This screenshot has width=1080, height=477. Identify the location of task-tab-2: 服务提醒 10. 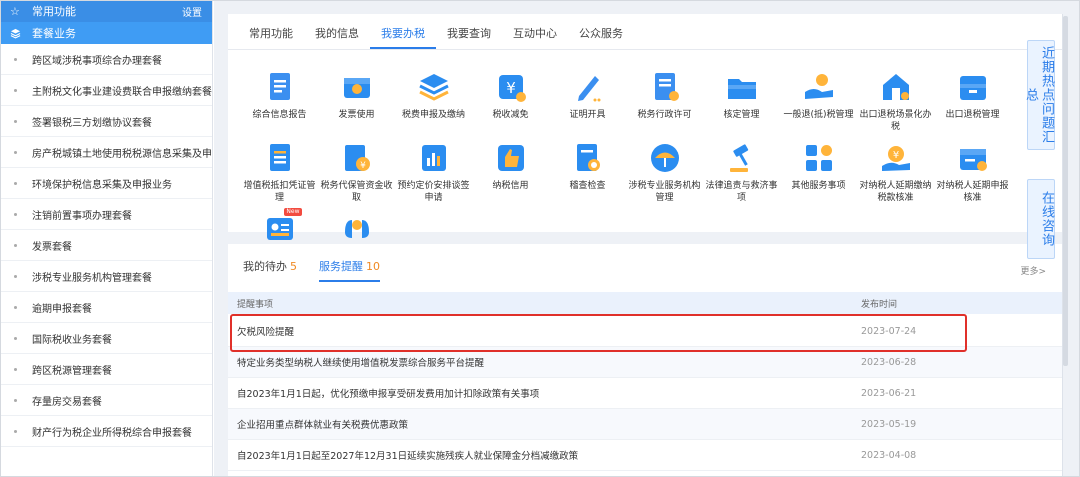
(349, 270).